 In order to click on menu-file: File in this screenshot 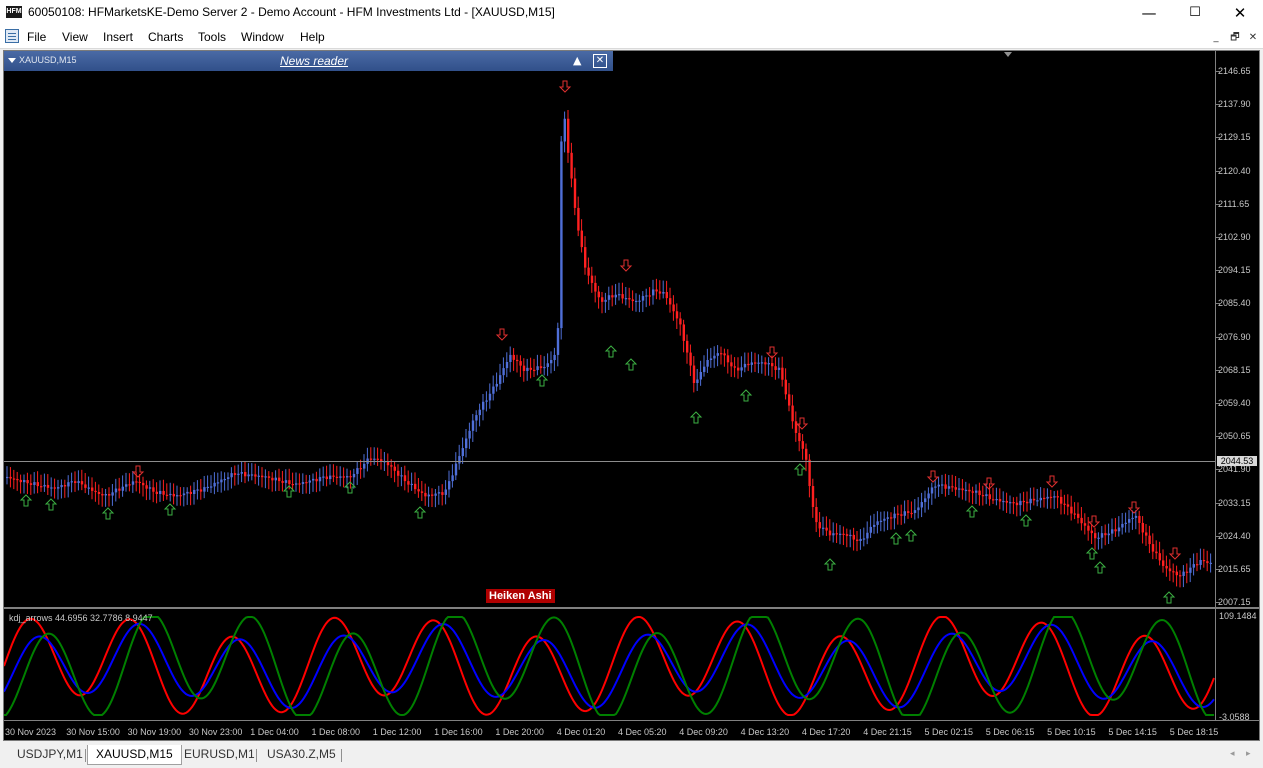, I will do `click(36, 37)`.